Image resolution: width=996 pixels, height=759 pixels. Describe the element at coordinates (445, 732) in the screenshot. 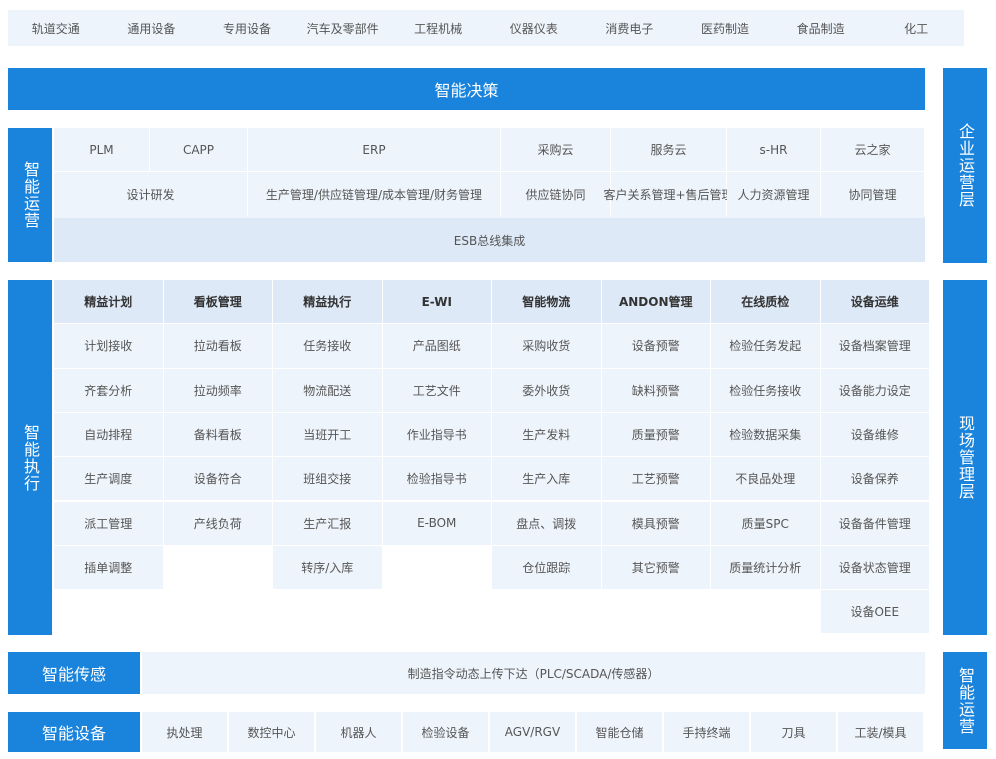

I see `equipment-item: 检验设备` at that location.